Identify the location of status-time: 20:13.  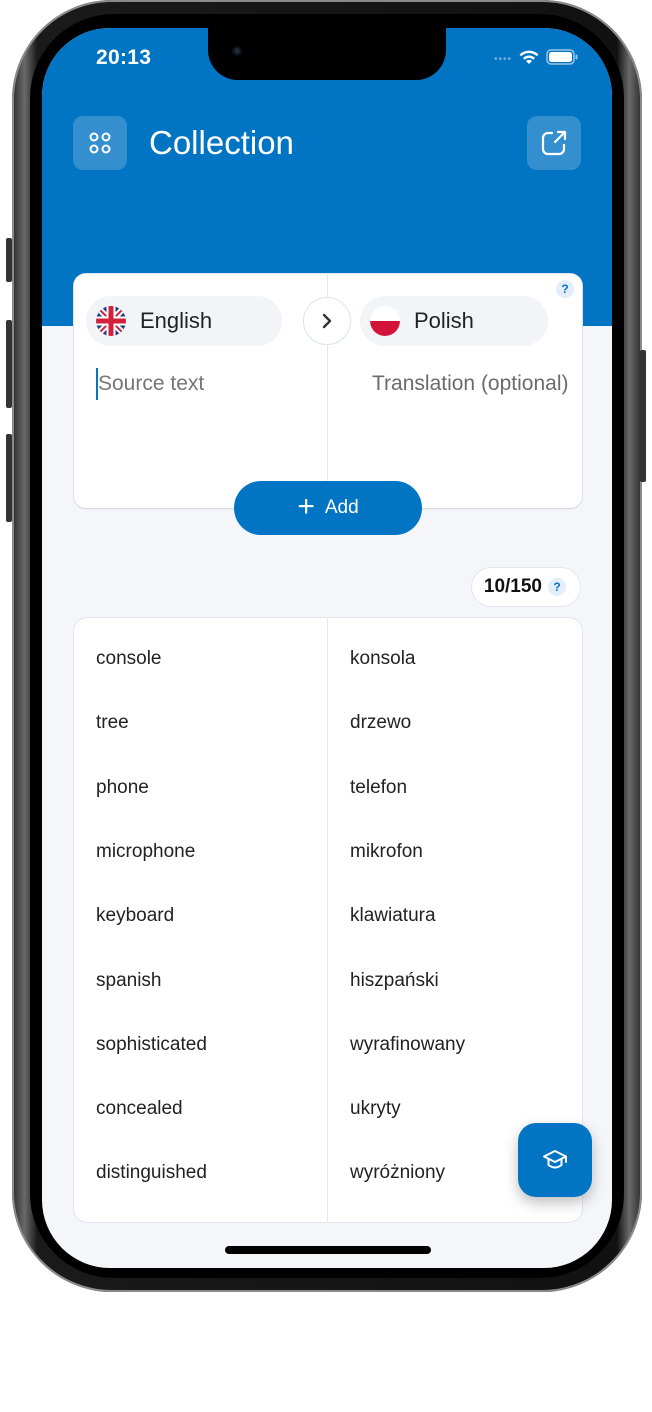
(124, 57).